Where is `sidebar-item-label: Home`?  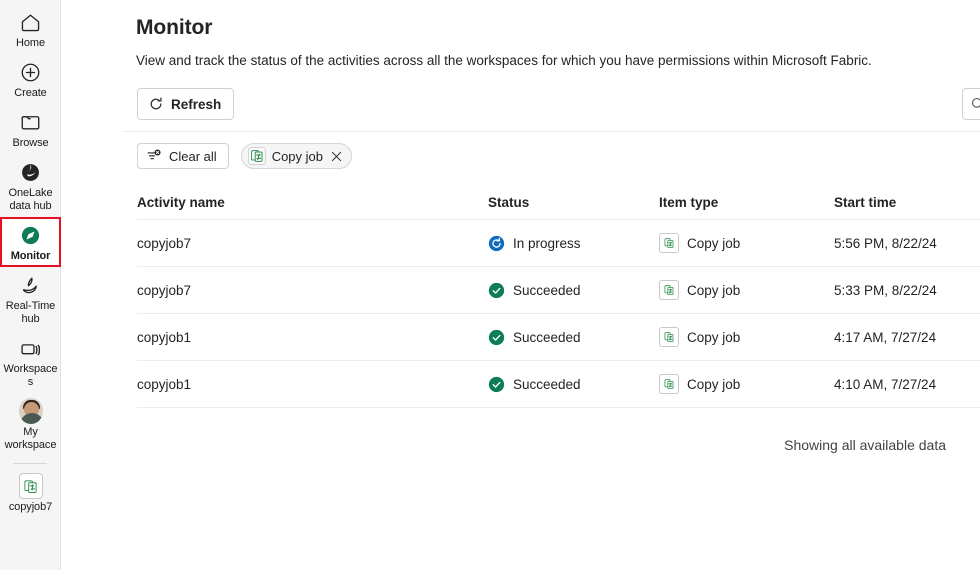 sidebar-item-label: Home is located at coordinates (30, 43).